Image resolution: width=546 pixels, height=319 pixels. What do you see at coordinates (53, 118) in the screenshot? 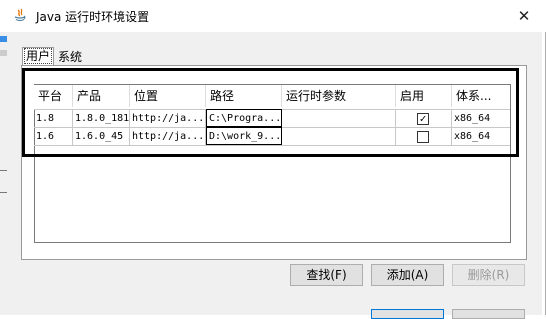
I see `cell-platform: 1.8` at bounding box center [53, 118].